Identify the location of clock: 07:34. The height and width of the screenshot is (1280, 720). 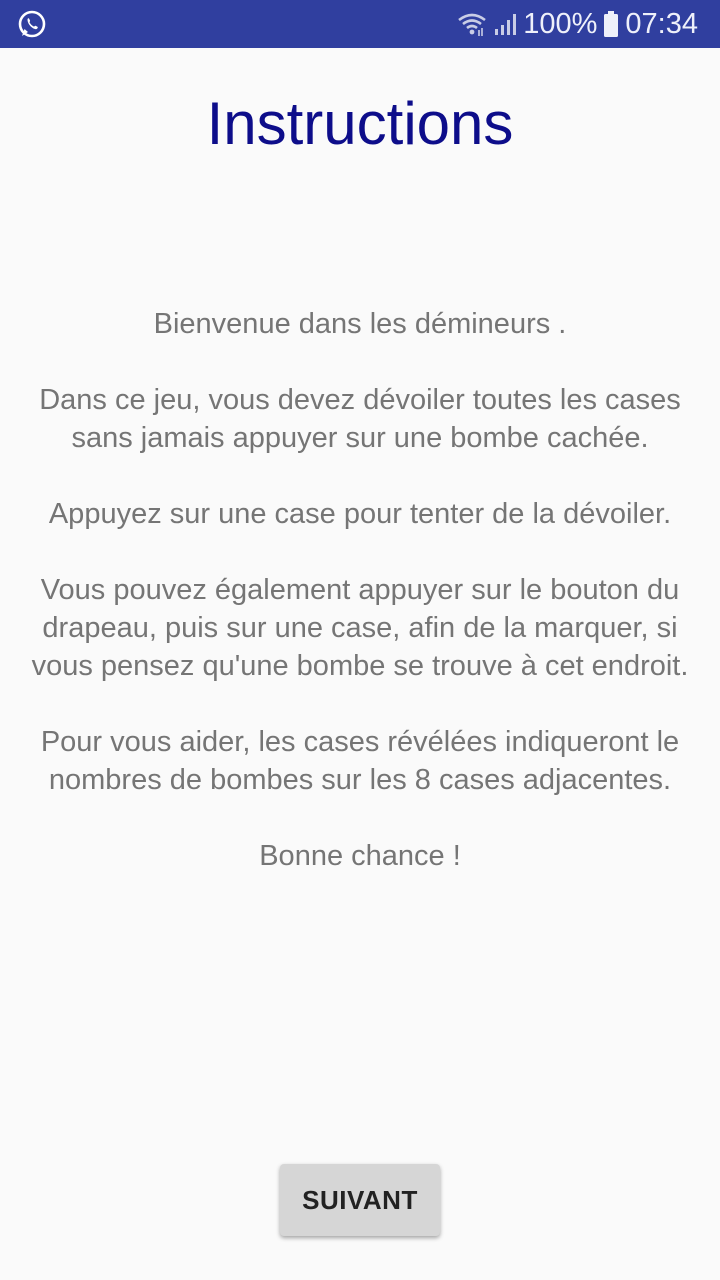
(661, 23).